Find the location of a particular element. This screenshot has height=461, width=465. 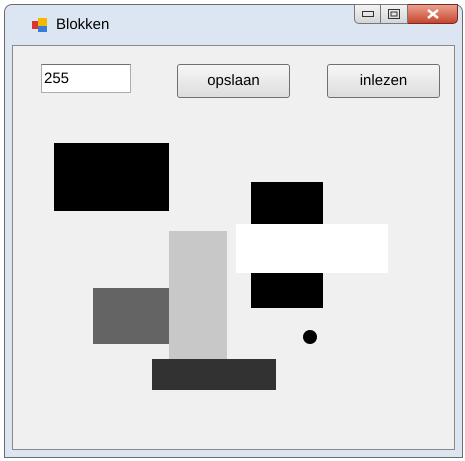

maximize-icon is located at coordinates (394, 14).